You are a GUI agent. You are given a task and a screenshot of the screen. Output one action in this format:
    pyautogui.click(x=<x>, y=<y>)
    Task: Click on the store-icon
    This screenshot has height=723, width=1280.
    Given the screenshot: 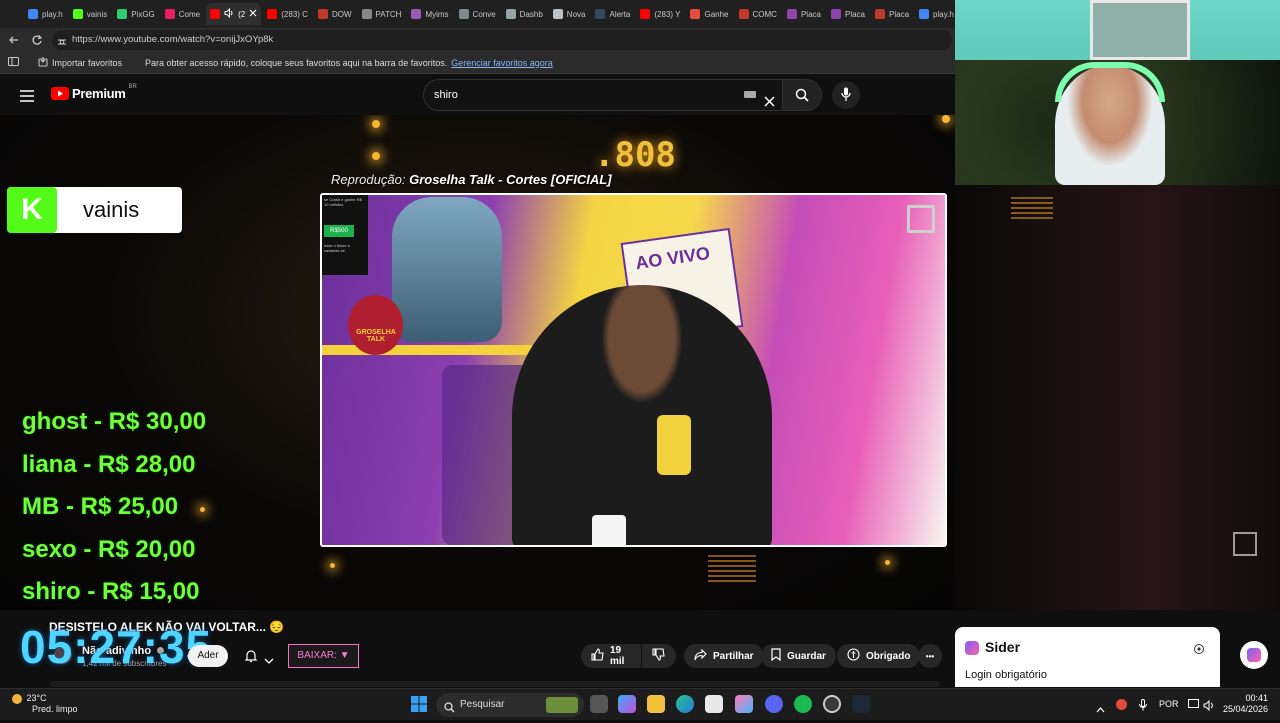 What is the action you would take?
    pyautogui.click(x=714, y=704)
    